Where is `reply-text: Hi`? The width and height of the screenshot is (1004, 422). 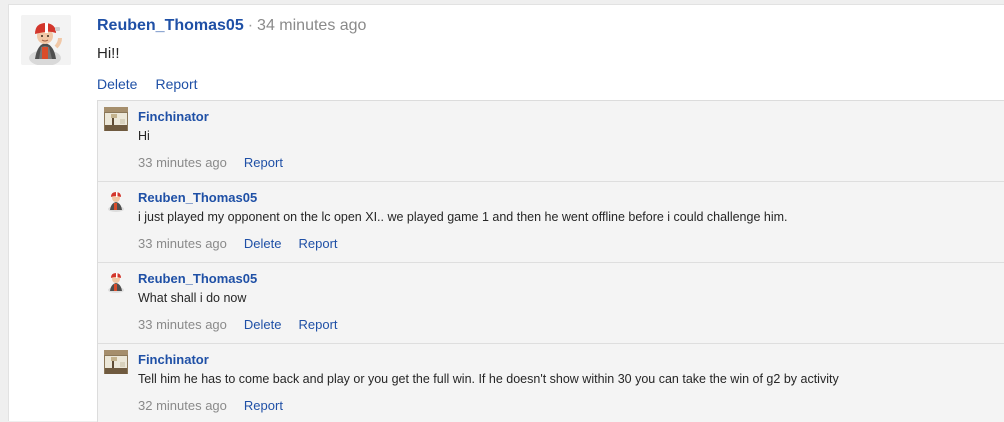
reply-text: Hi is located at coordinates (144, 136).